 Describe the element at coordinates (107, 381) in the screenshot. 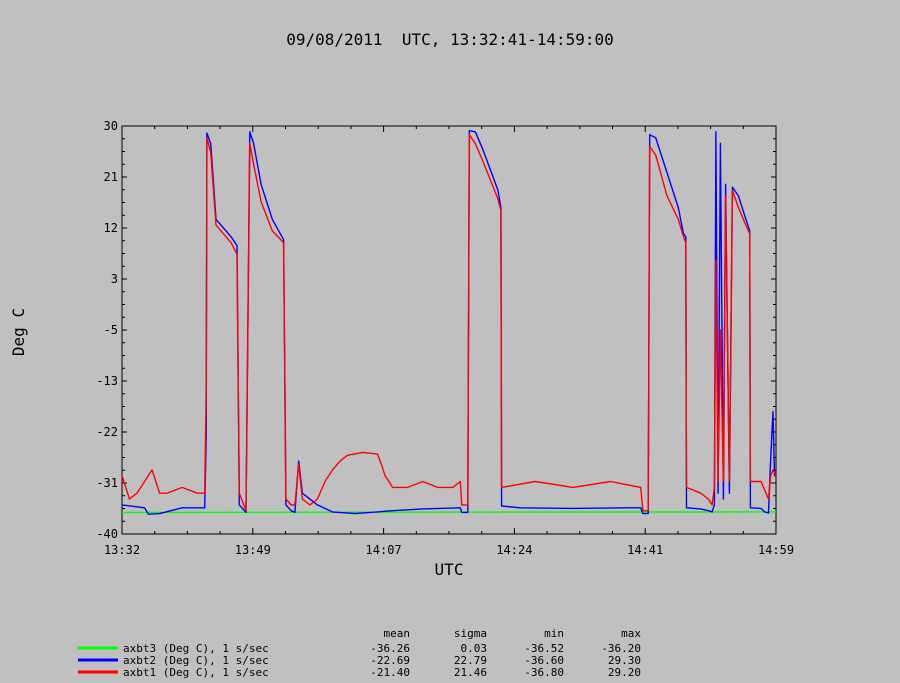

I see `y-tick-label: -13` at that location.